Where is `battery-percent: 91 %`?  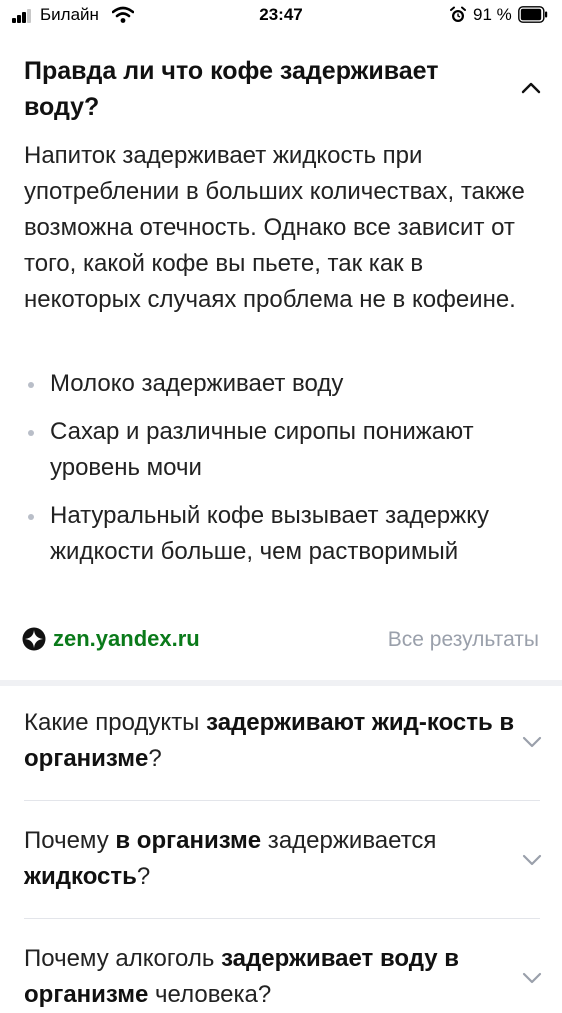
battery-percent: 91 % is located at coordinates (492, 14).